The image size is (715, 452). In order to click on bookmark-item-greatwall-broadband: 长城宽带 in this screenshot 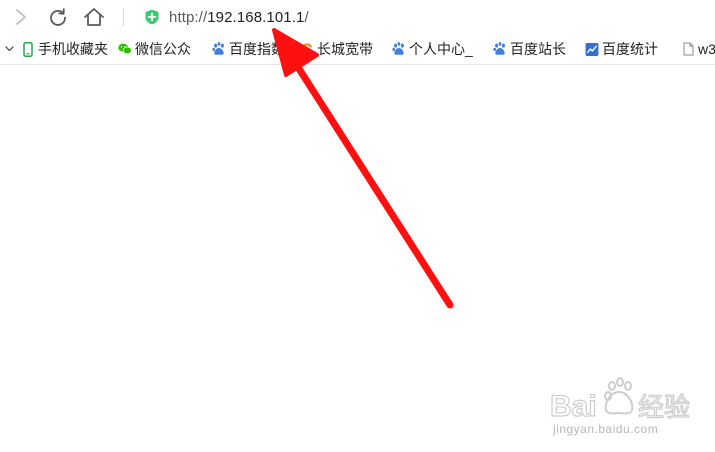, I will do `click(336, 49)`.